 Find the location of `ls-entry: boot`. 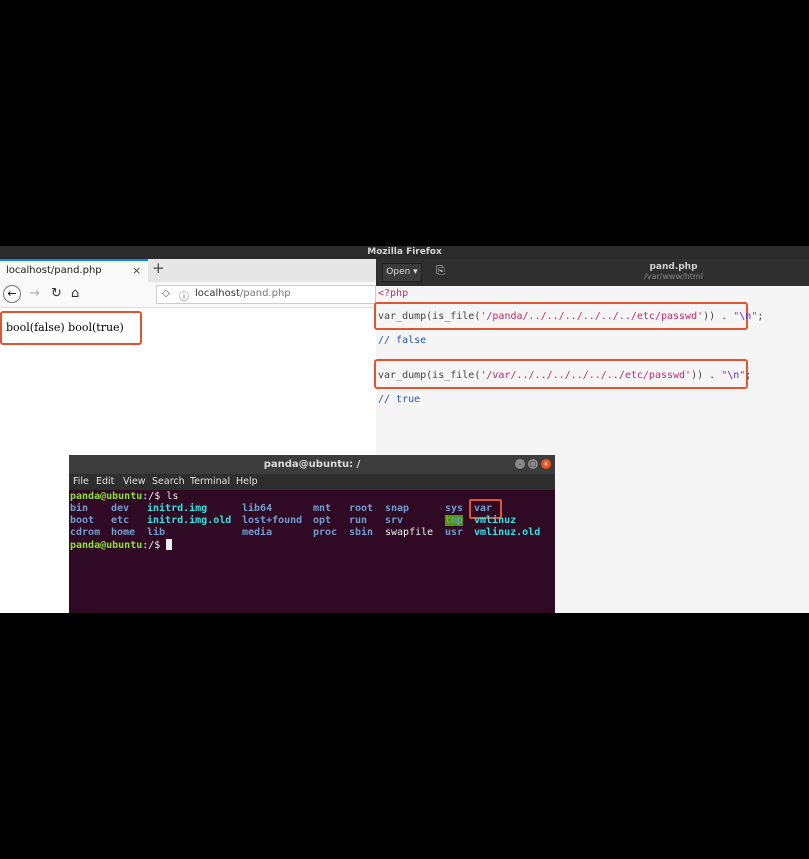

ls-entry: boot is located at coordinates (82, 520).